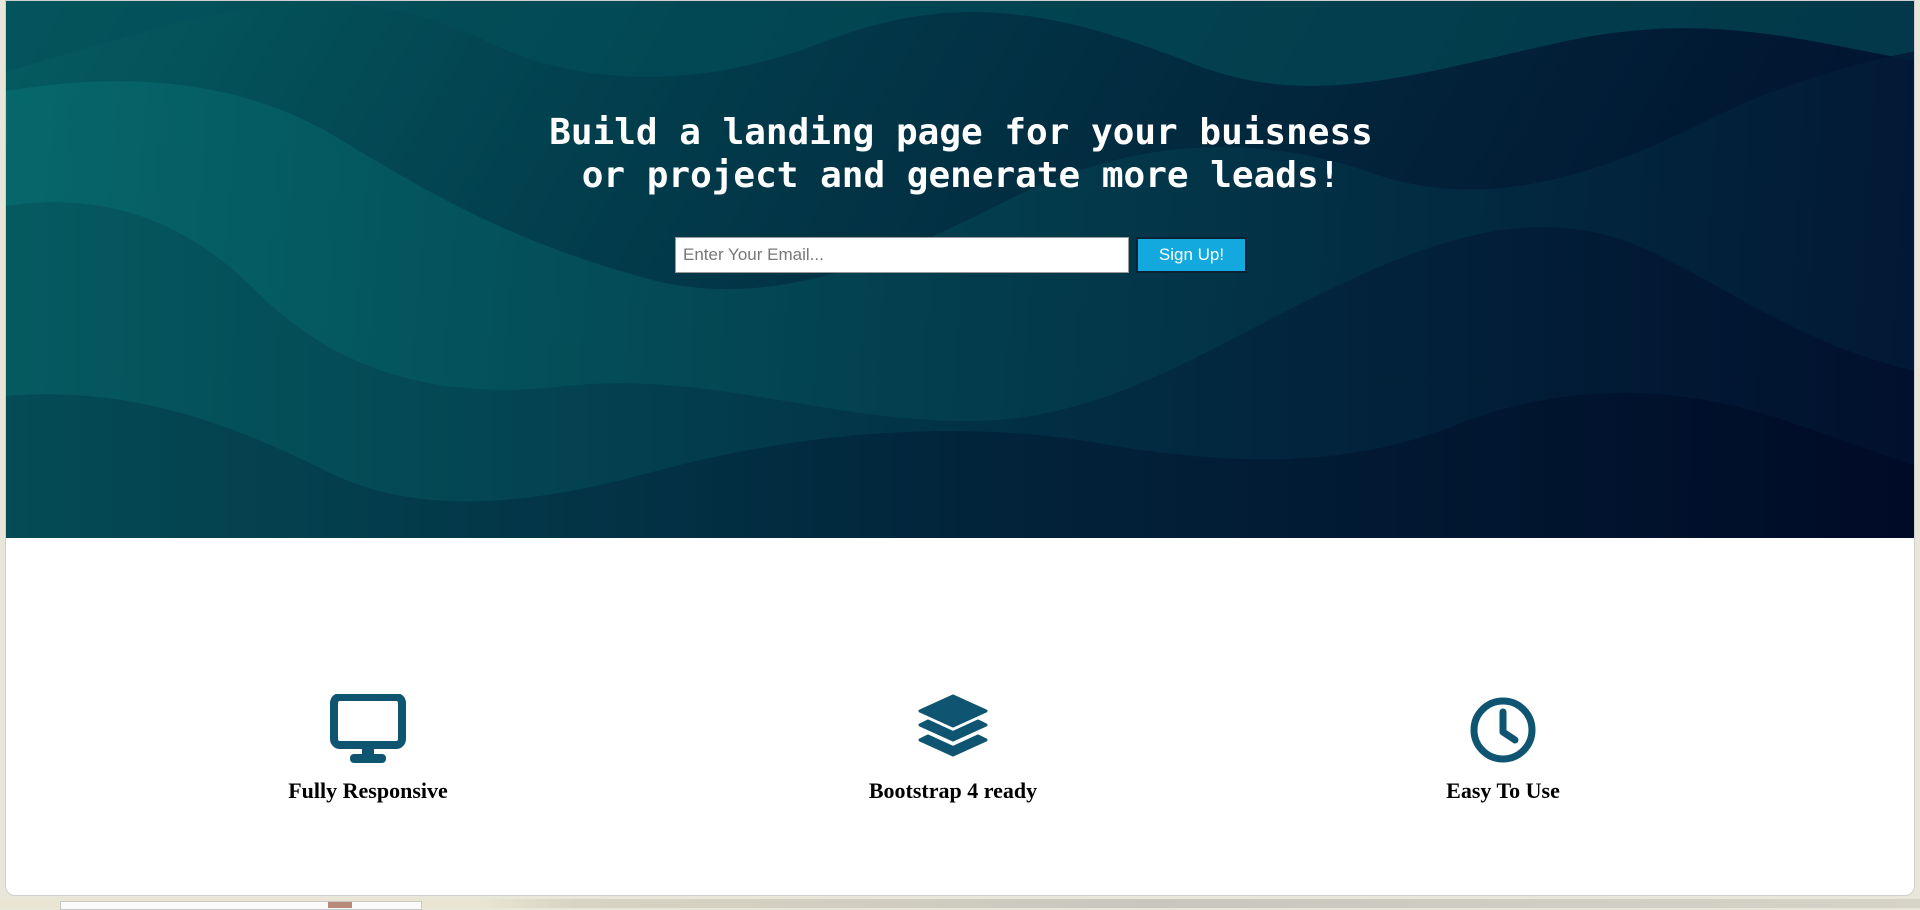 Image resolution: width=1920 pixels, height=910 pixels. I want to click on taskbar-app-icon, so click(340, 905).